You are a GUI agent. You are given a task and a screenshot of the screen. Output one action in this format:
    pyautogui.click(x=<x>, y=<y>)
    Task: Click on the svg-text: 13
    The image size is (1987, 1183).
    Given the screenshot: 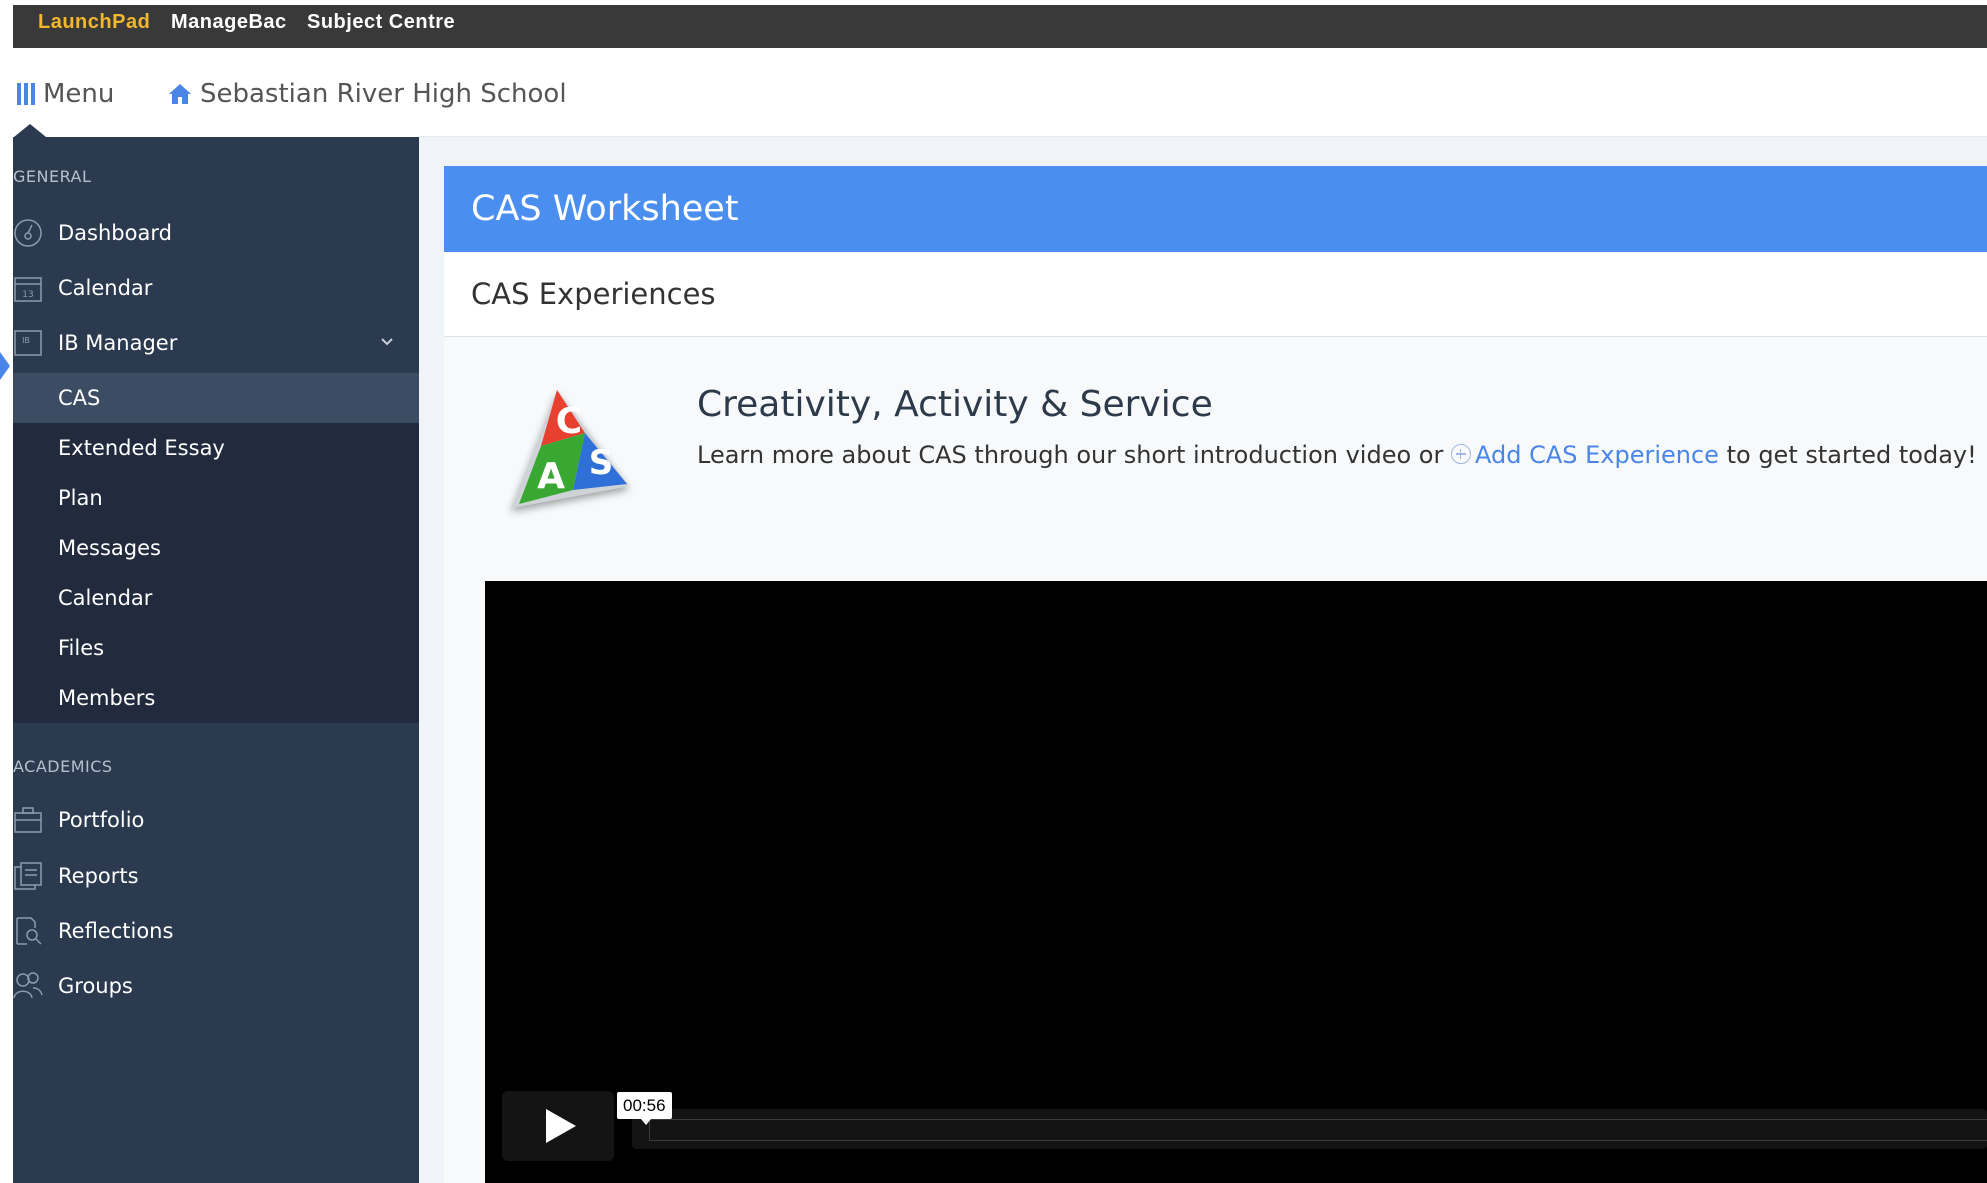 What is the action you would take?
    pyautogui.click(x=27, y=295)
    